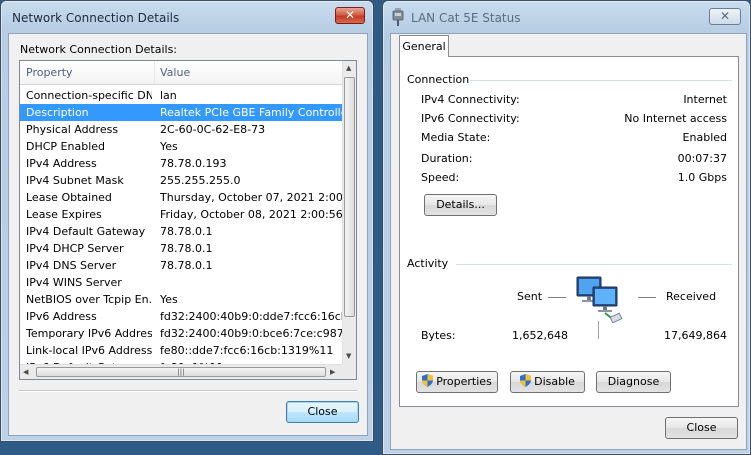 This screenshot has height=455, width=751. What do you see at coordinates (350, 15) in the screenshot?
I see `left-window-close-icon: ✕` at bounding box center [350, 15].